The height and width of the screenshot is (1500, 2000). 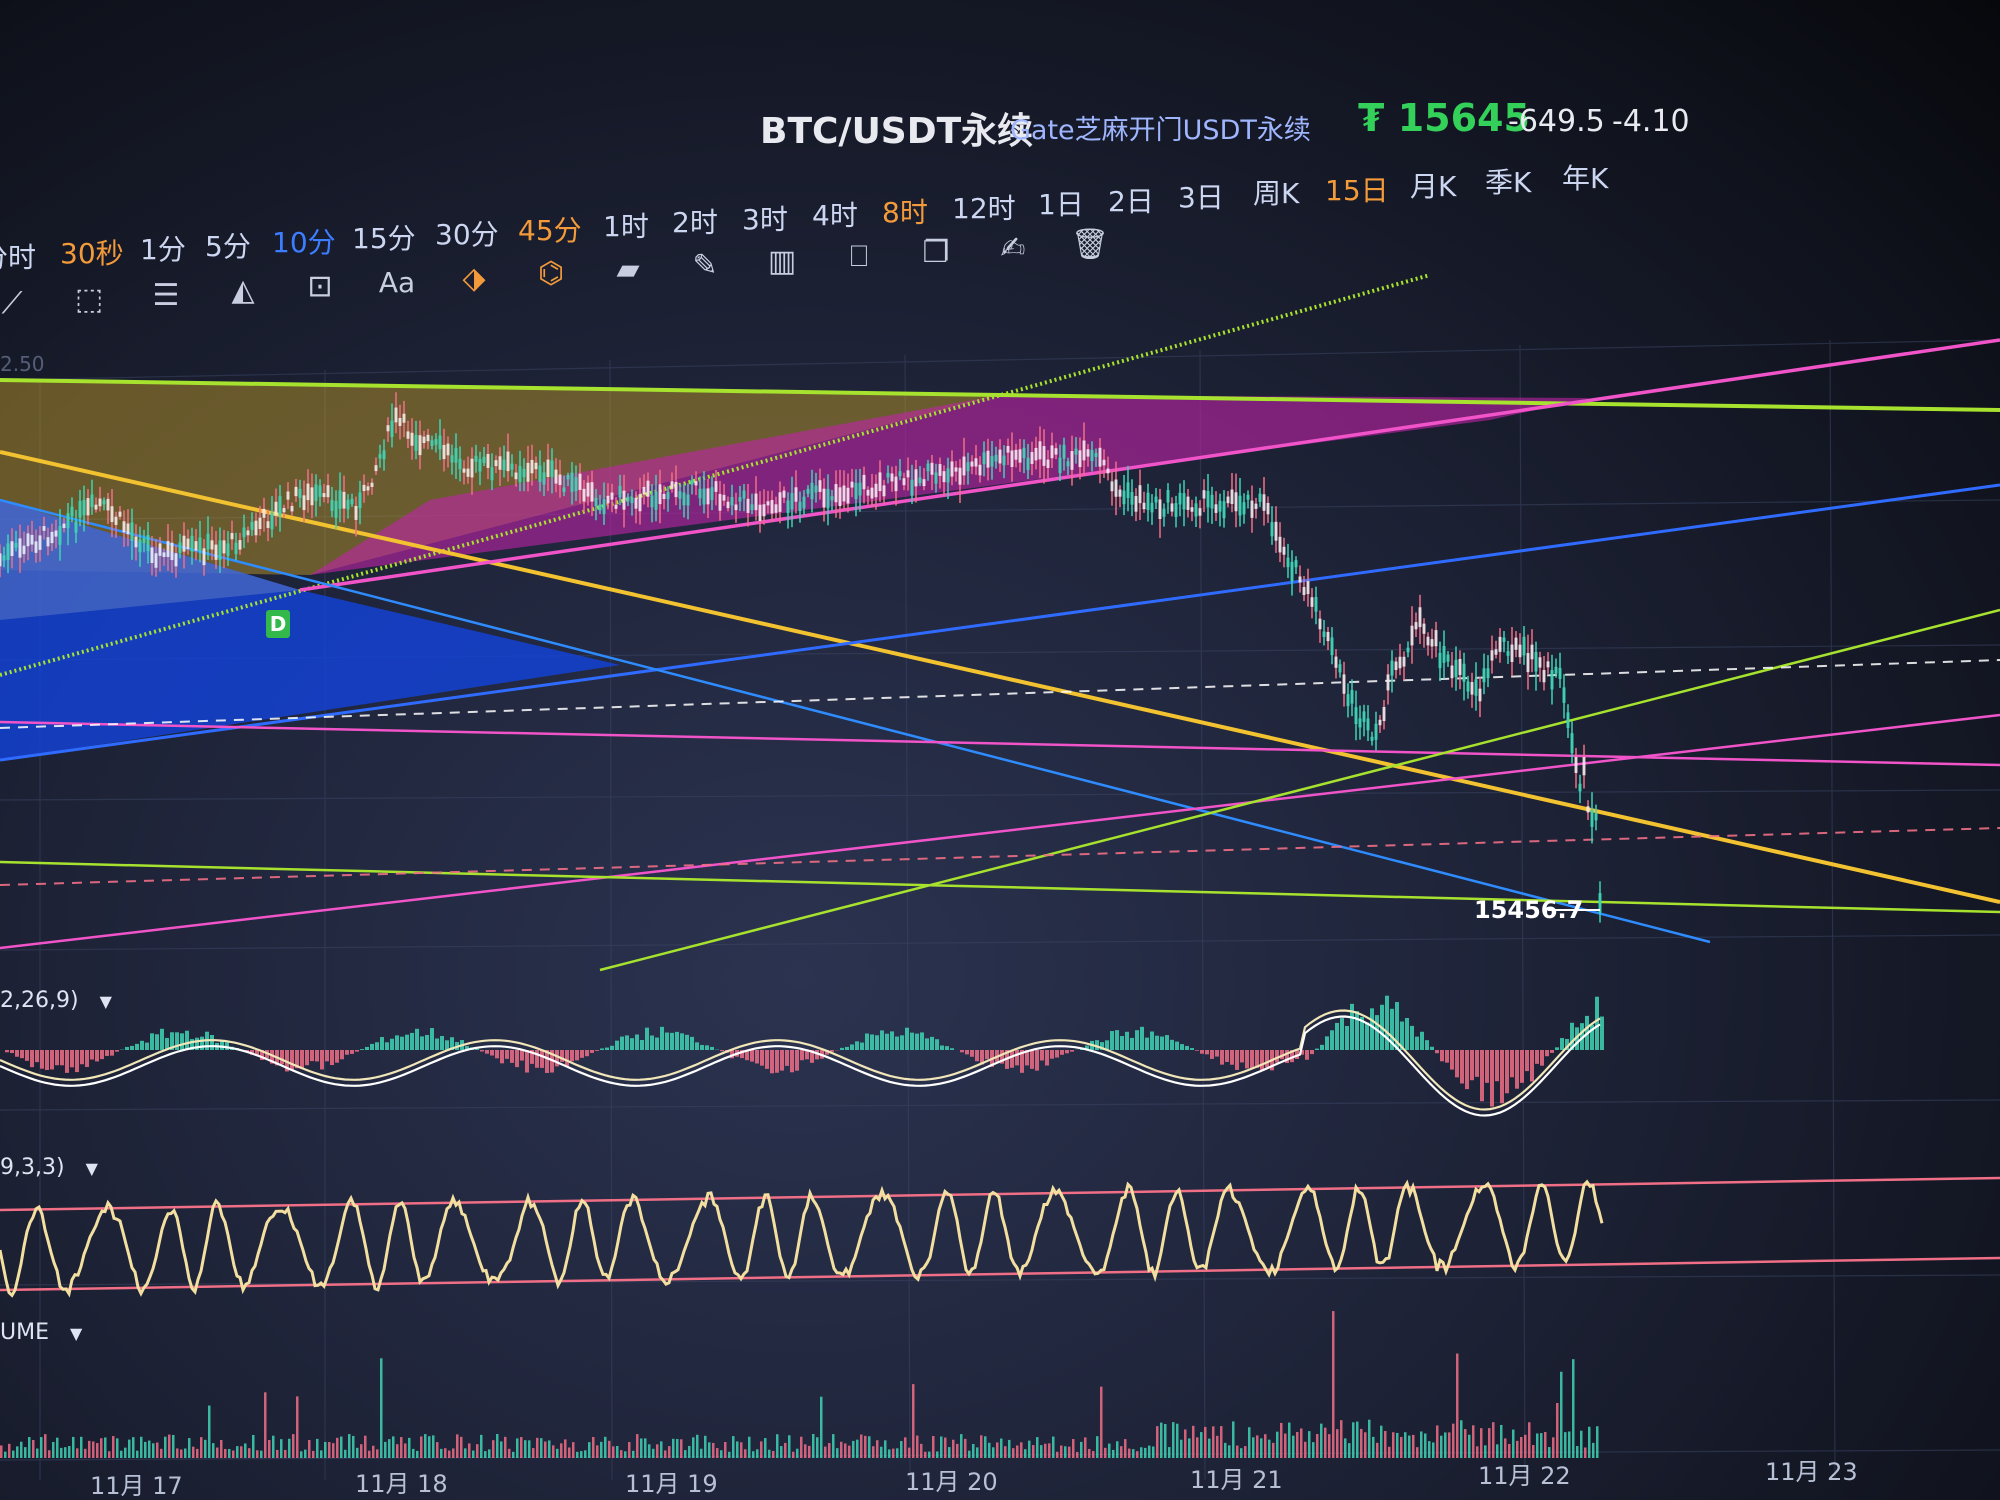 I want to click on copy-icon: ❐, so click(x=936, y=253).